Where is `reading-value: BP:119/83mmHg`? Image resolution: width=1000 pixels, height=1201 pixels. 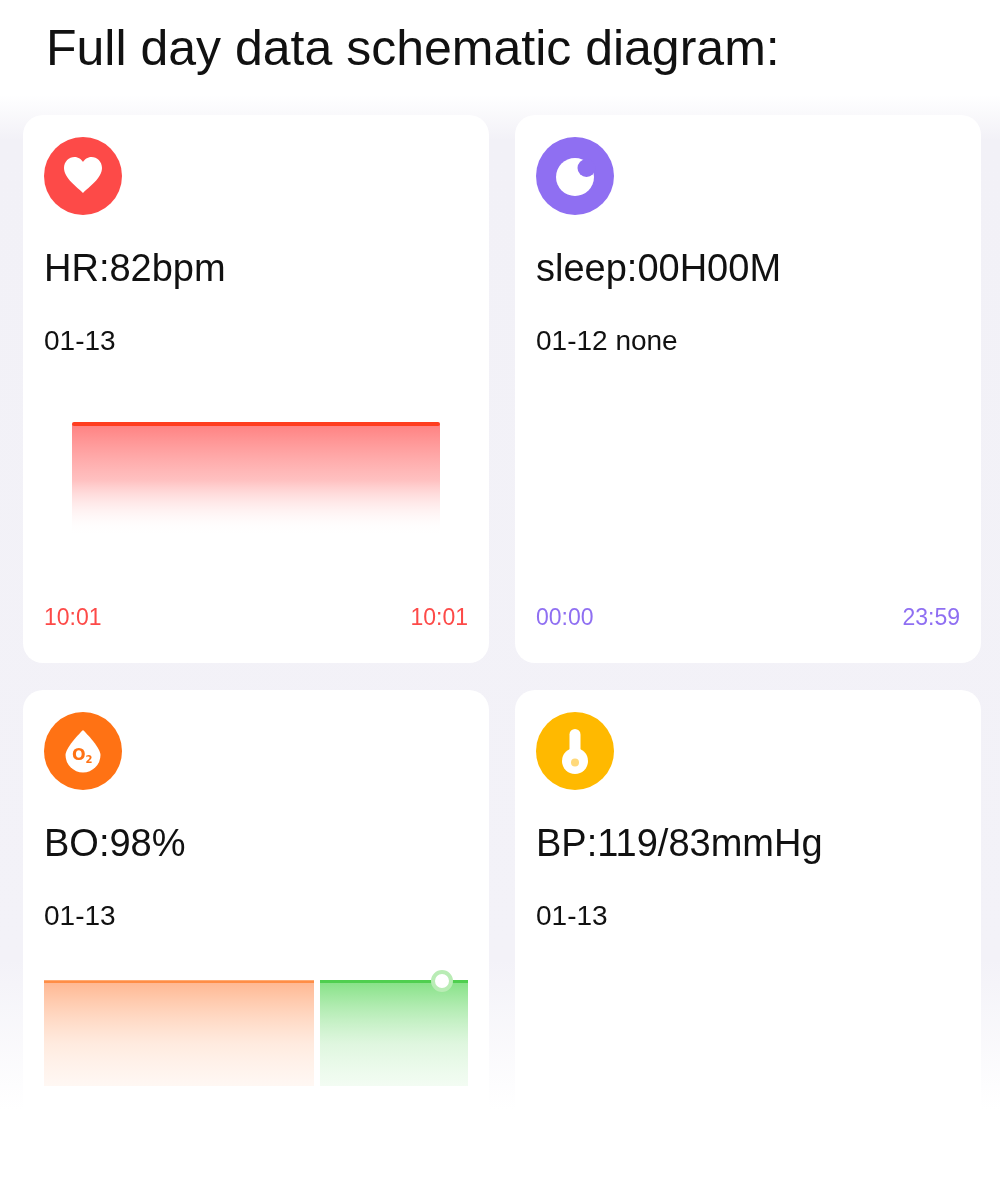
reading-value: BP:119/83mmHg is located at coordinates (679, 843).